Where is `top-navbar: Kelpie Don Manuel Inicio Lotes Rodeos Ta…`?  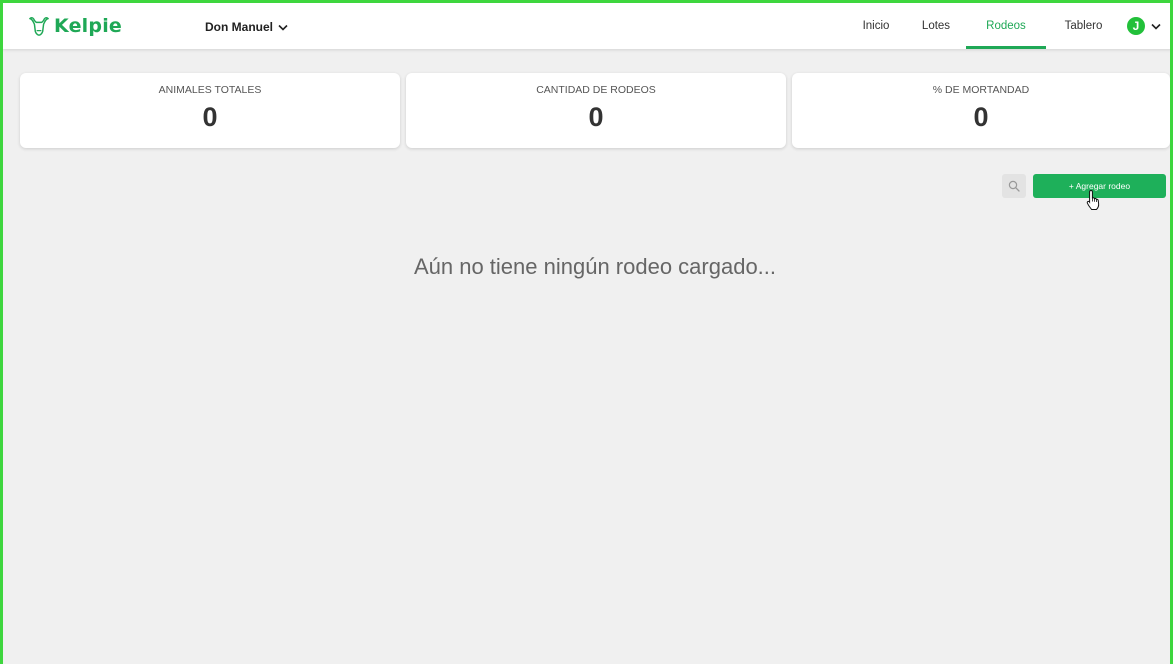 top-navbar: Kelpie Don Manuel Inicio Lotes Rodeos Ta… is located at coordinates (588, 26).